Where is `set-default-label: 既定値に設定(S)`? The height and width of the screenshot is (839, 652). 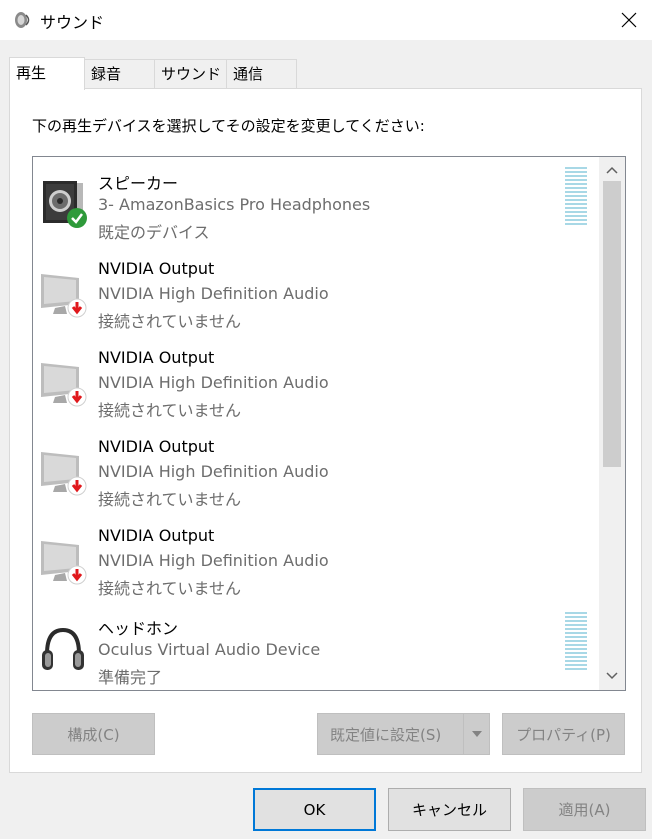 set-default-label: 既定値に設定(S) is located at coordinates (386, 734).